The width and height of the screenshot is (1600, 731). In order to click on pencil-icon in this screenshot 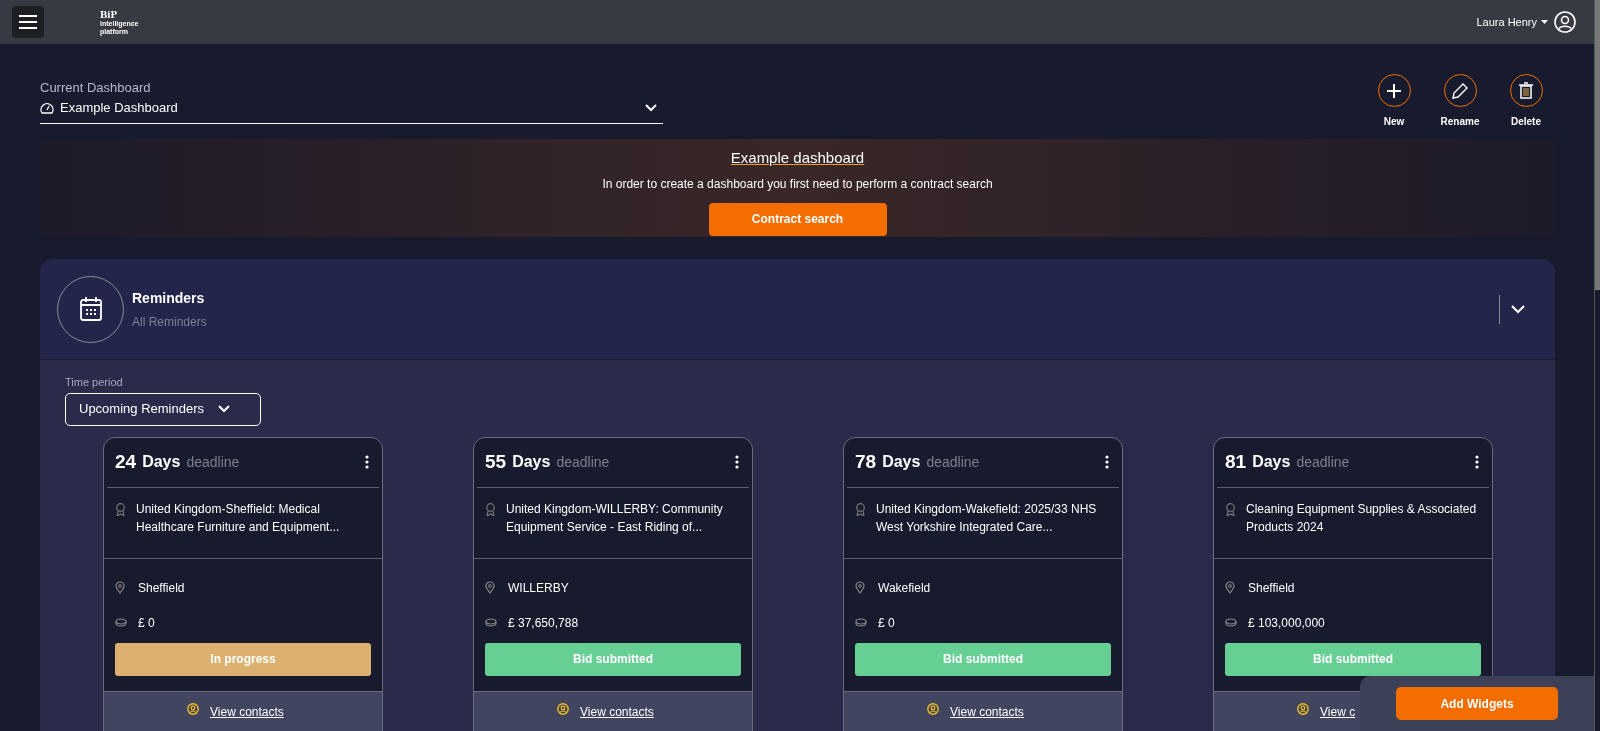, I will do `click(1460, 90)`.